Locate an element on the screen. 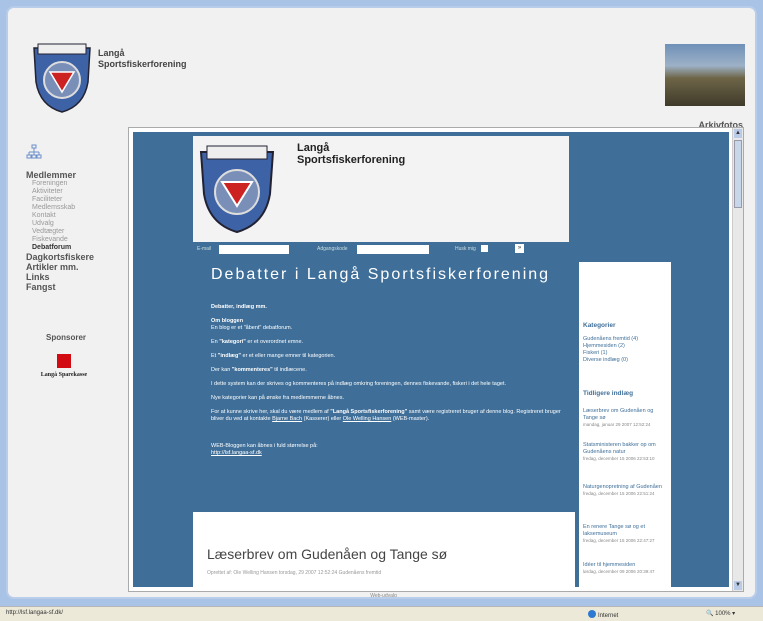  nav-item: Vedtægter is located at coordinates (76, 232).